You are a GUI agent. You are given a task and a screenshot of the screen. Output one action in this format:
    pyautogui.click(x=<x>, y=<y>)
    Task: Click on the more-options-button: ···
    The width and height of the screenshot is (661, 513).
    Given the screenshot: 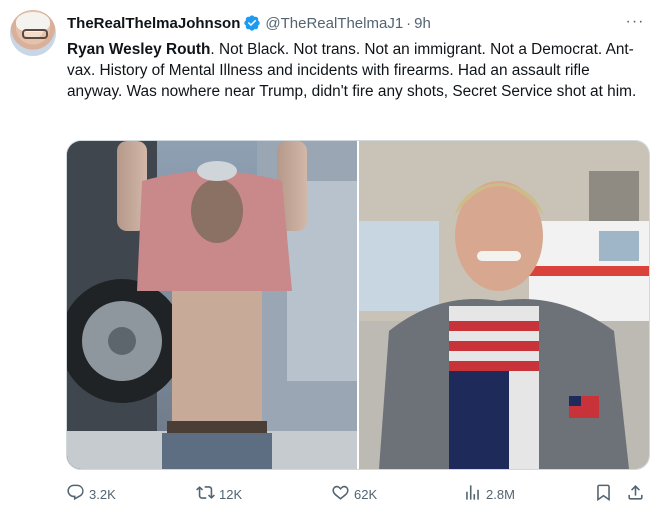 What is the action you would take?
    pyautogui.click(x=635, y=22)
    